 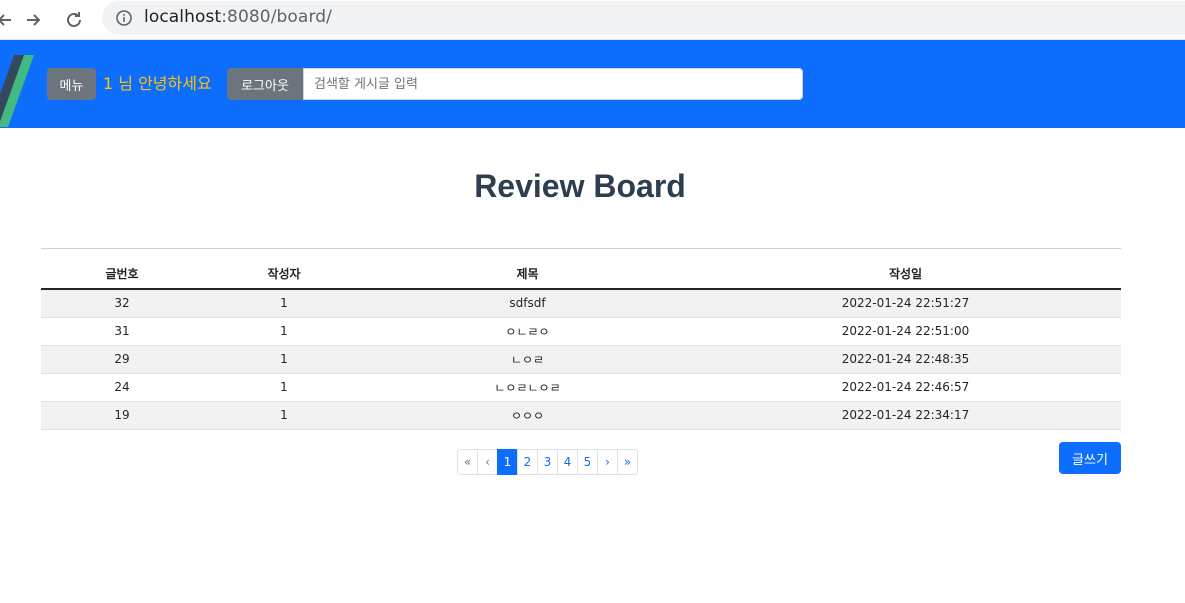 What do you see at coordinates (124, 18) in the screenshot?
I see `info-icon` at bounding box center [124, 18].